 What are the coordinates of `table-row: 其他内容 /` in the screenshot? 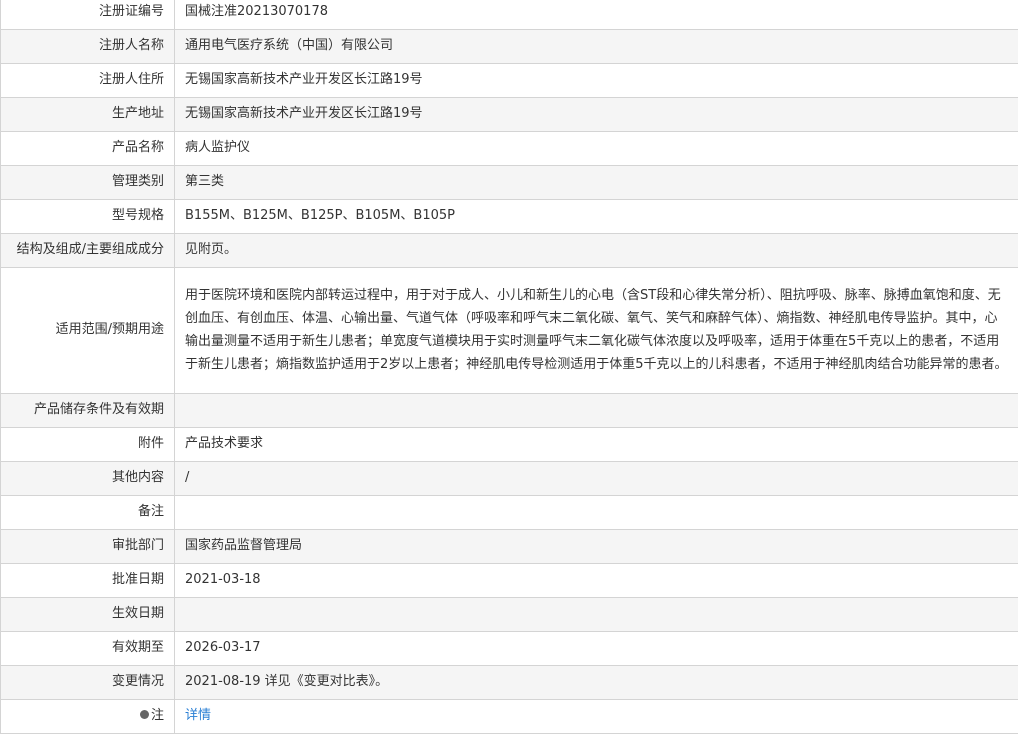 It's located at (509, 478).